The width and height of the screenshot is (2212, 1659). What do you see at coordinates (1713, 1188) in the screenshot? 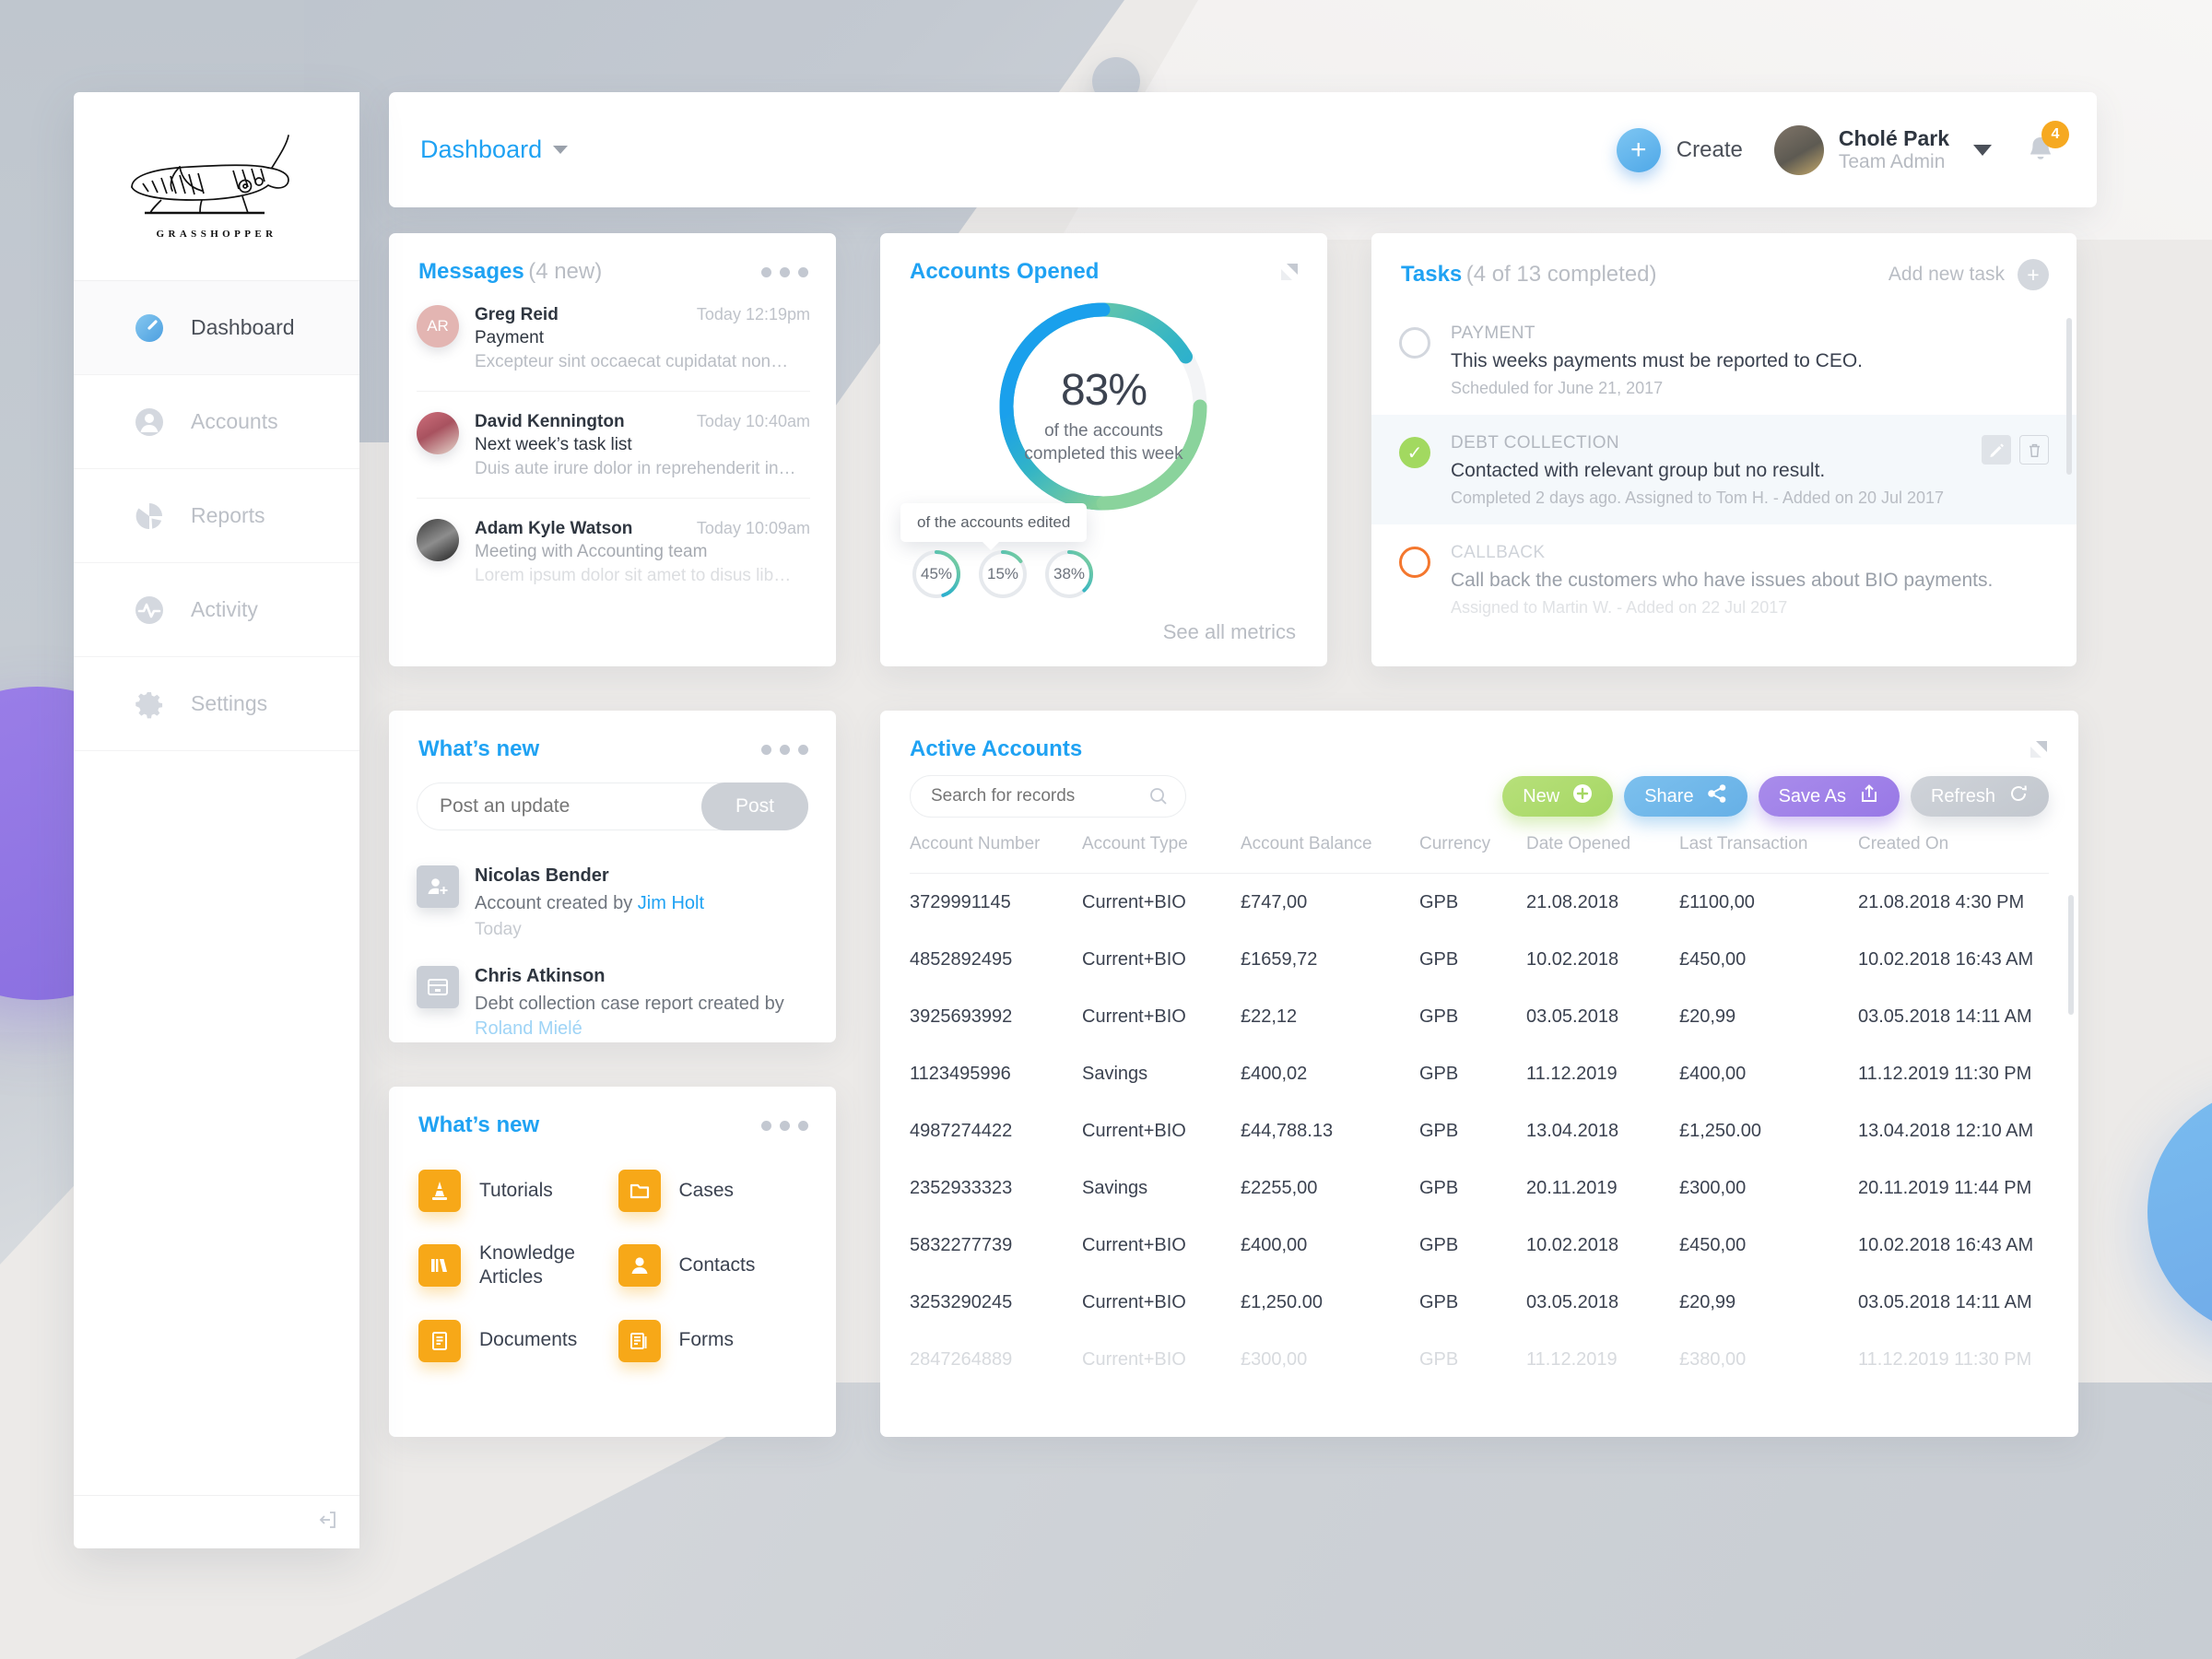
I see `cell-last-transaction: £300,00` at bounding box center [1713, 1188].